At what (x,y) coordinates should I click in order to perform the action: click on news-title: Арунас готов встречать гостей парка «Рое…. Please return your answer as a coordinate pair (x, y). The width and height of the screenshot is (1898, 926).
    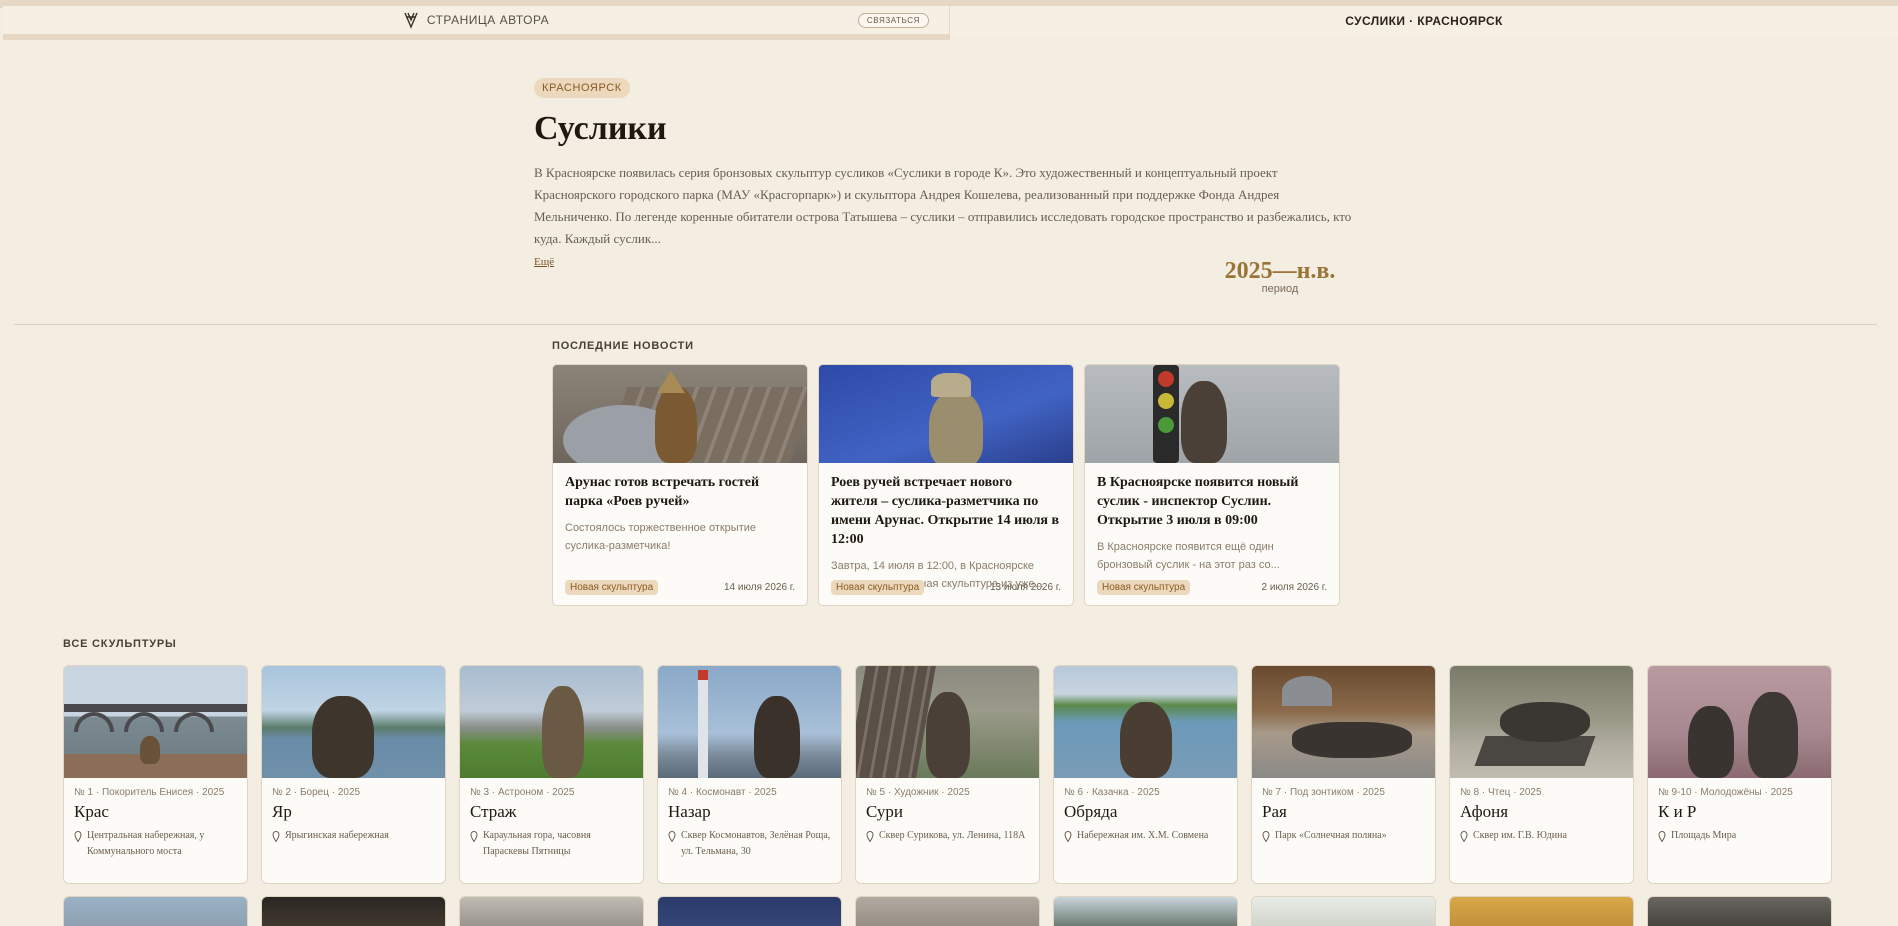
    Looking at the image, I should click on (662, 492).